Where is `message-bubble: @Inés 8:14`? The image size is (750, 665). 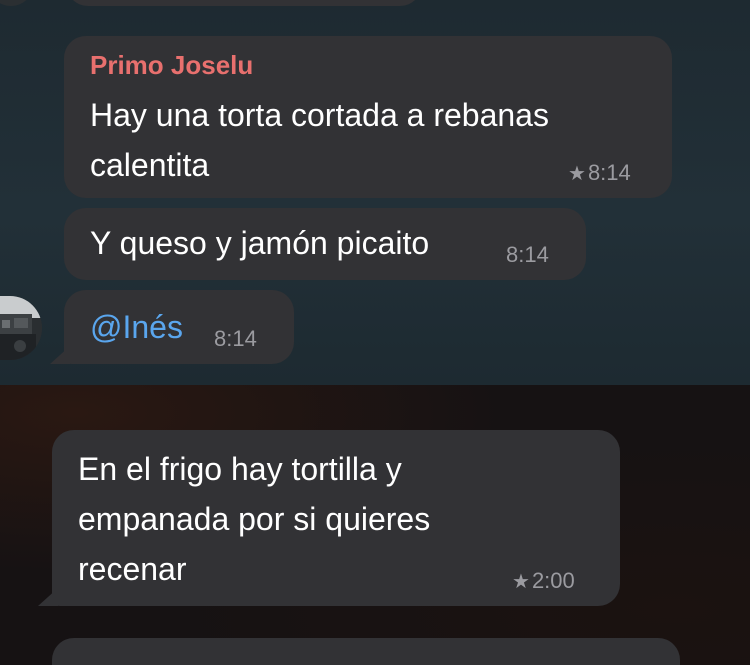 message-bubble: @Inés 8:14 is located at coordinates (179, 327).